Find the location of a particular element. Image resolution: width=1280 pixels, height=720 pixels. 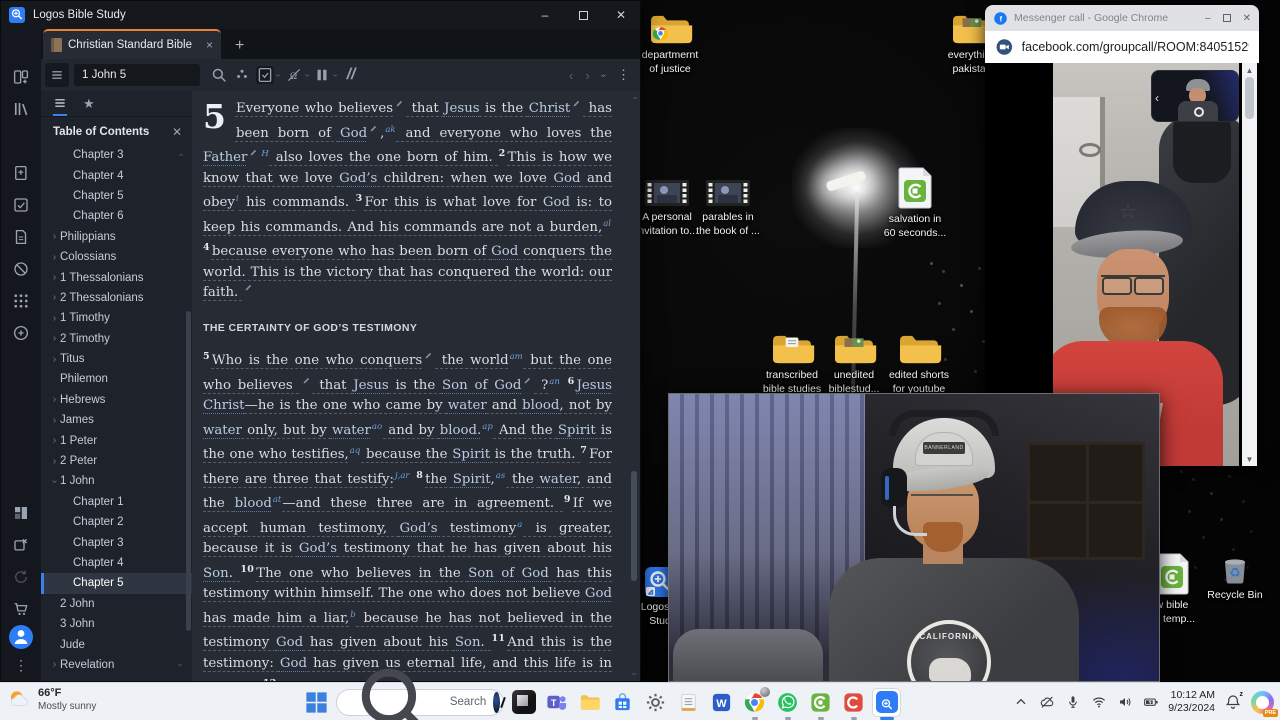

taskbar-app-logos is located at coordinates (886, 704).